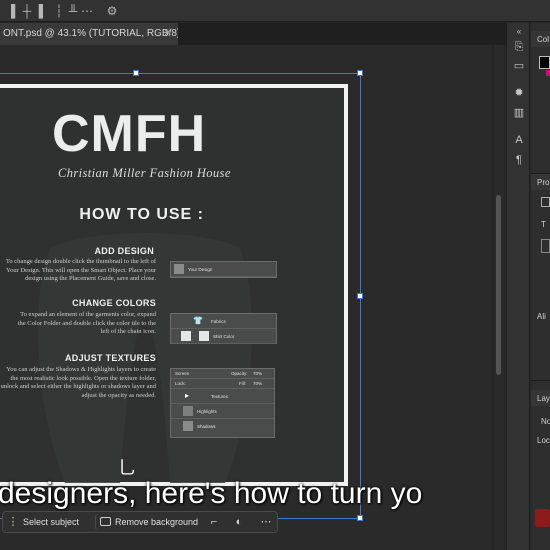 This screenshot has height=550, width=550. What do you see at coordinates (266, 522) in the screenshot?
I see `more-icon: ⋯` at bounding box center [266, 522].